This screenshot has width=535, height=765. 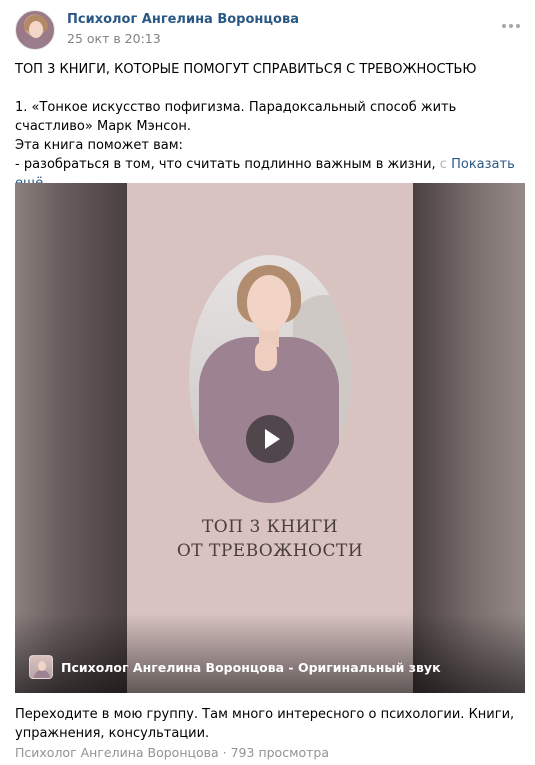 What do you see at coordinates (270, 527) in the screenshot?
I see `video-title-line1: ТОП 3 КНИГИ` at bounding box center [270, 527].